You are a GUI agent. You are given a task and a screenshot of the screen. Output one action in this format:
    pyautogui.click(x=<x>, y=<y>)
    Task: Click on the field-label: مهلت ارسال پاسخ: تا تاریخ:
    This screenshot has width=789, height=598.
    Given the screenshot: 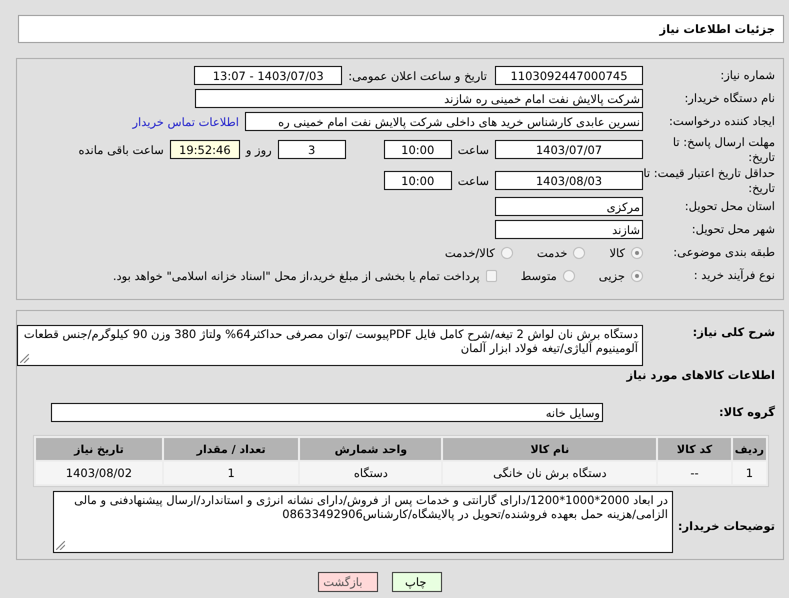 What is the action you would take?
    pyautogui.click(x=724, y=149)
    